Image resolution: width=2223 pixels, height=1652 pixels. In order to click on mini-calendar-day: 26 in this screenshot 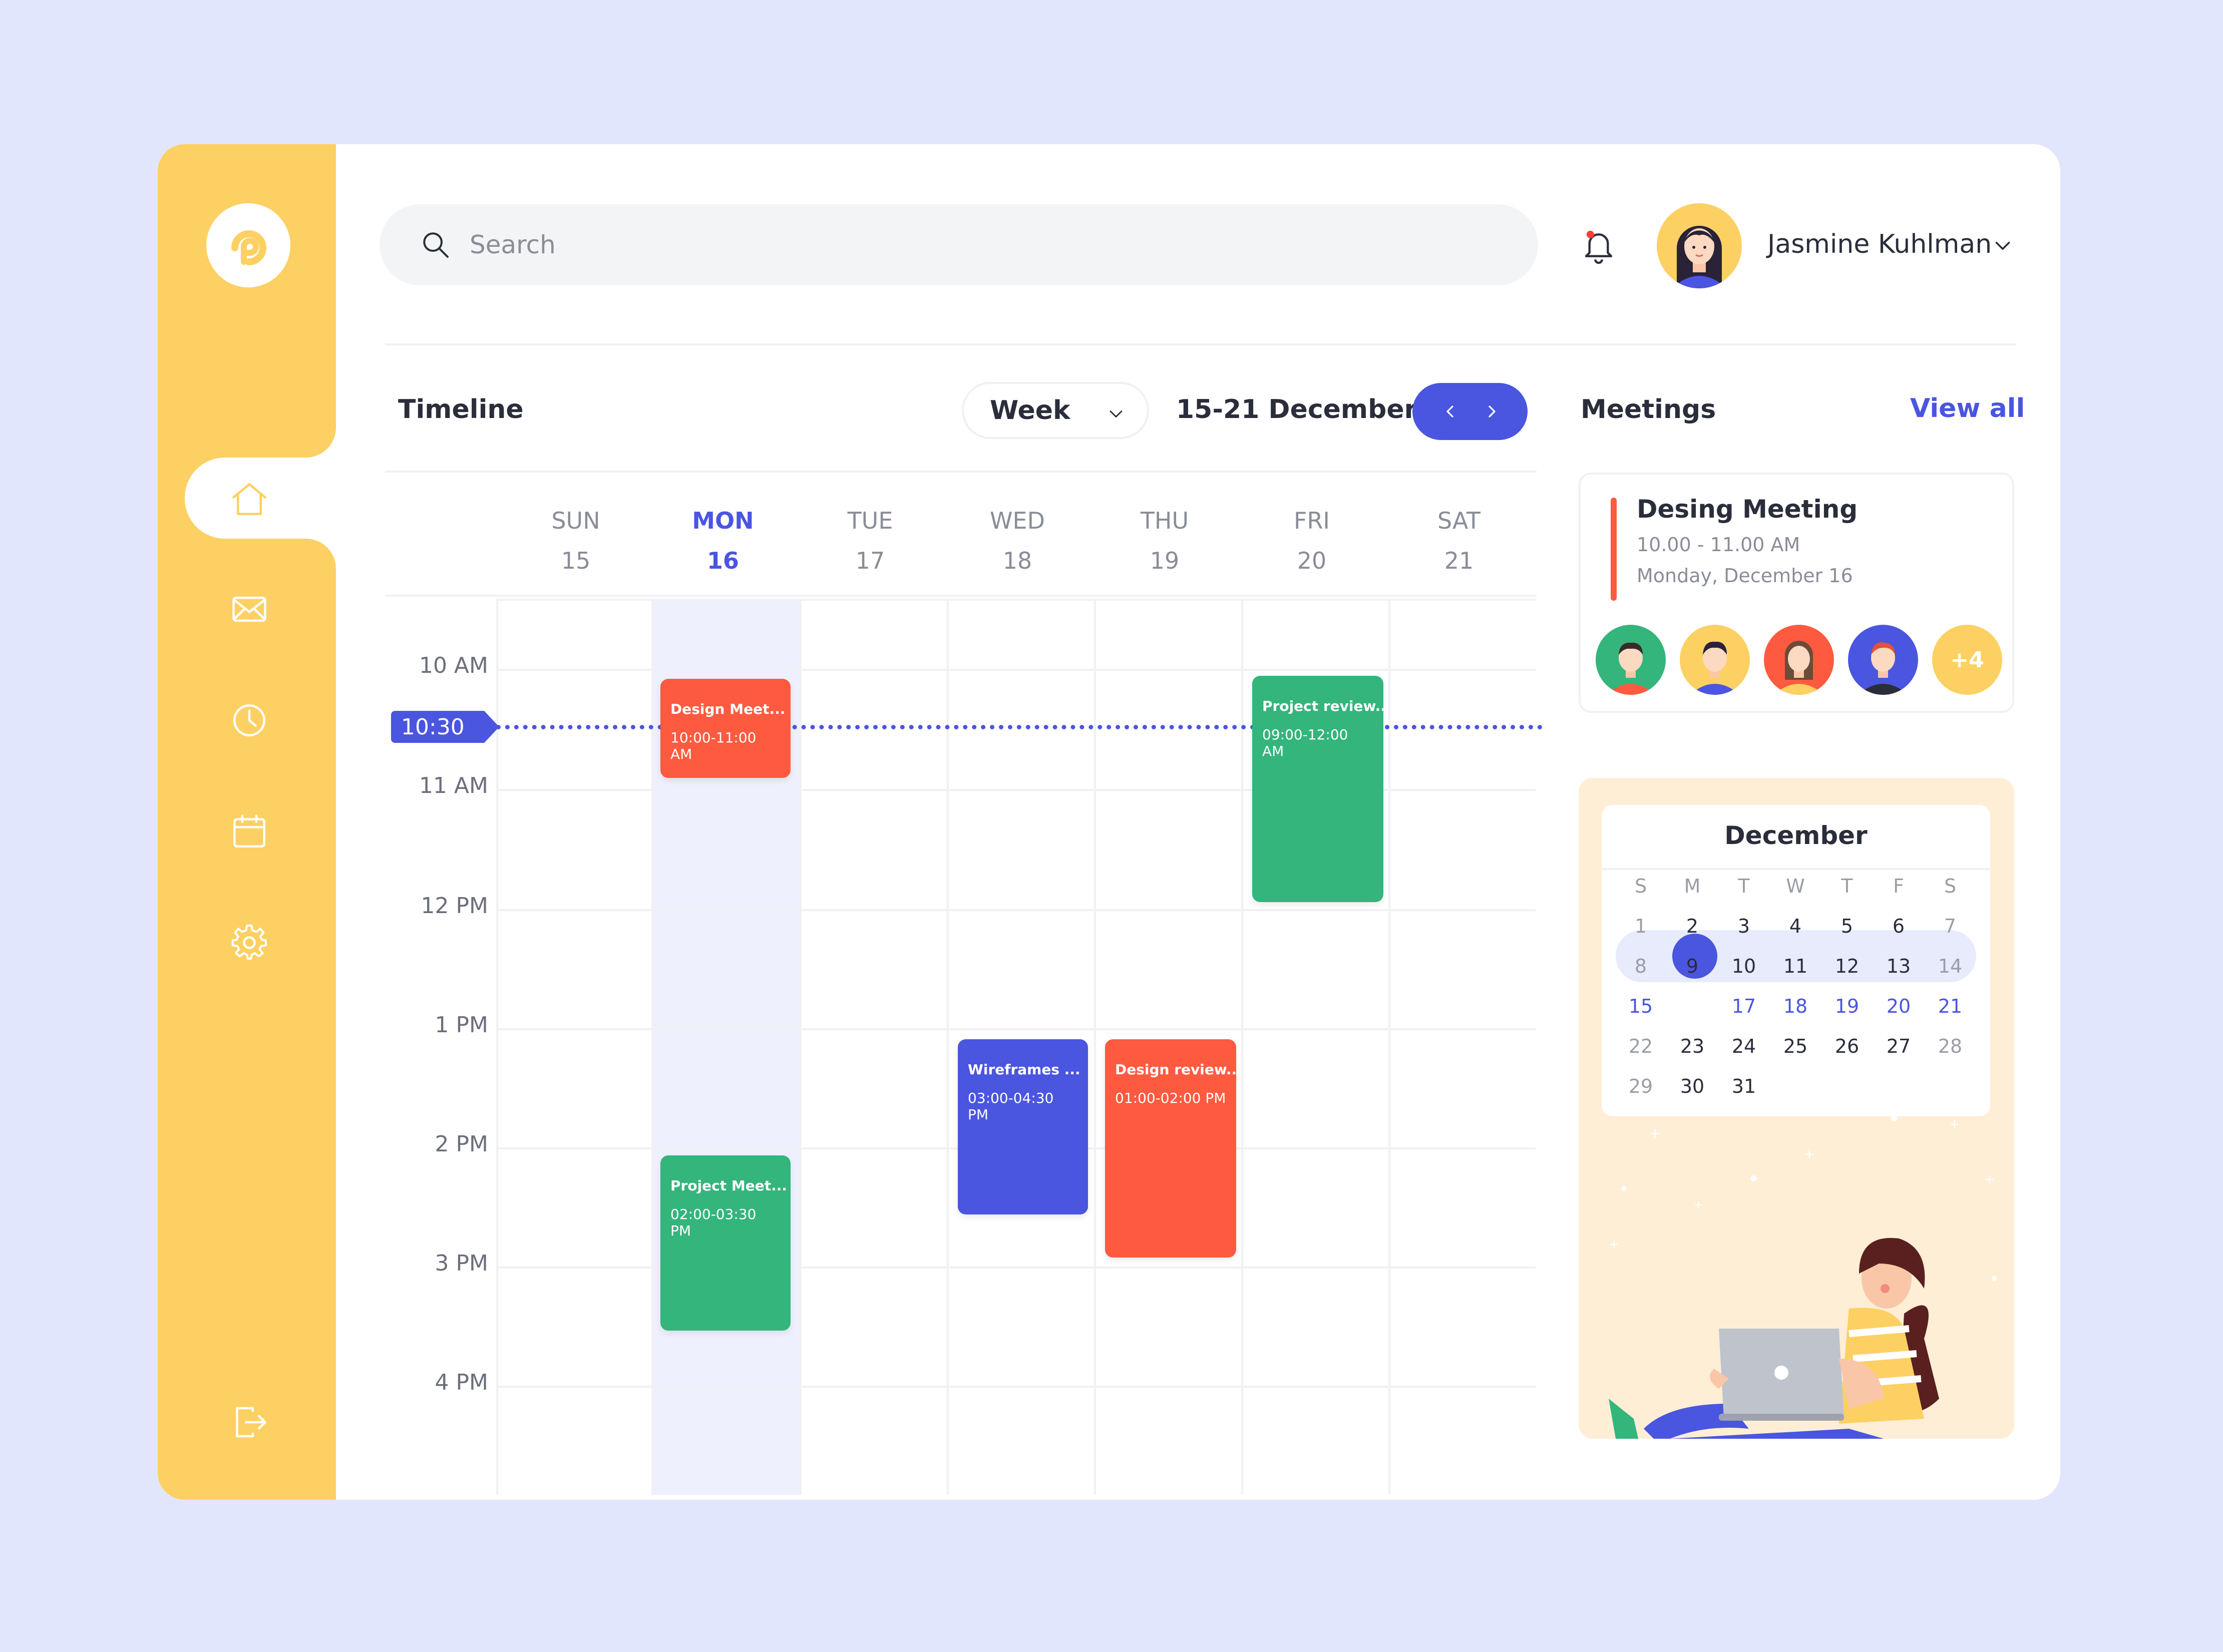, I will do `click(1847, 1046)`.